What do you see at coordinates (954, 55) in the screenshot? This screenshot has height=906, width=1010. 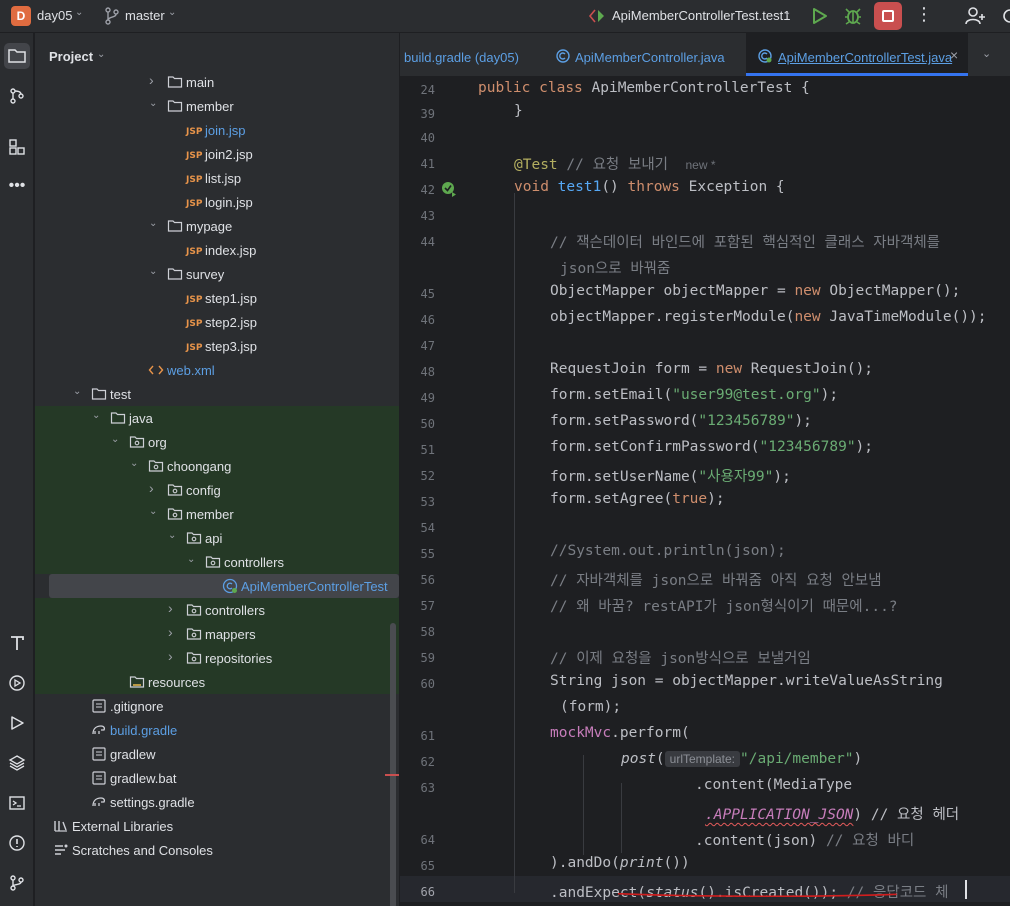 I see `close-icon: ×` at bounding box center [954, 55].